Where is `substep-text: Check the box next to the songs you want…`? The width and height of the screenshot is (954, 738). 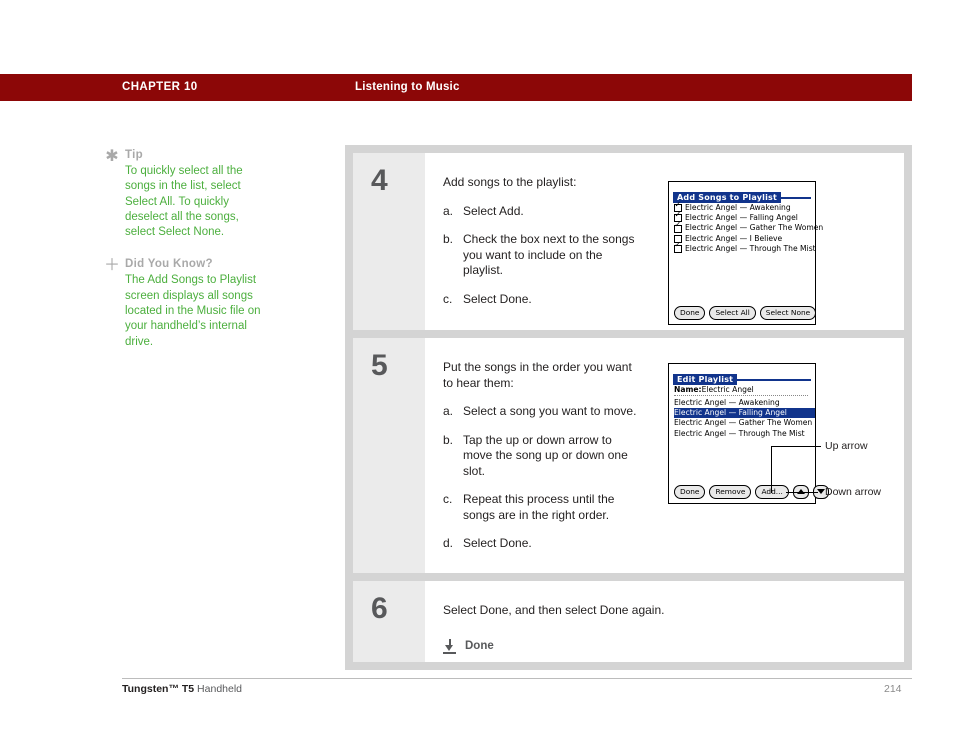
substep-text: Check the box next to the songs you want… is located at coordinates (549, 254).